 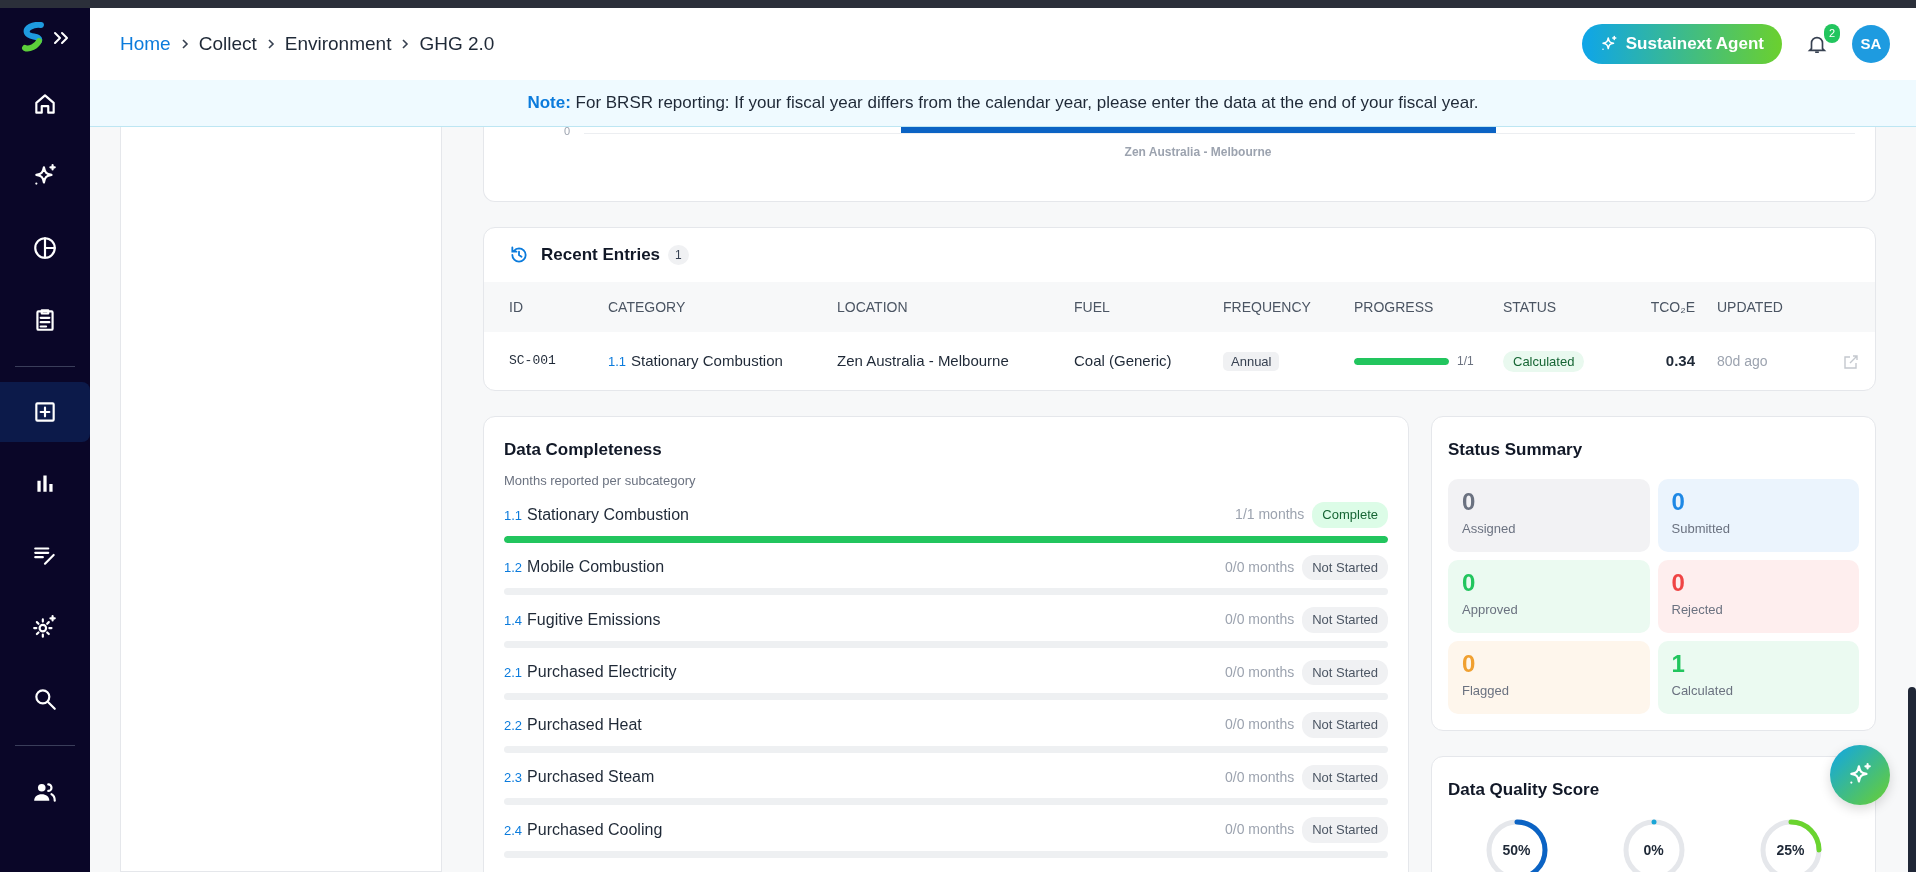 What do you see at coordinates (1790, 850) in the screenshot?
I see `score-value: 25%` at bounding box center [1790, 850].